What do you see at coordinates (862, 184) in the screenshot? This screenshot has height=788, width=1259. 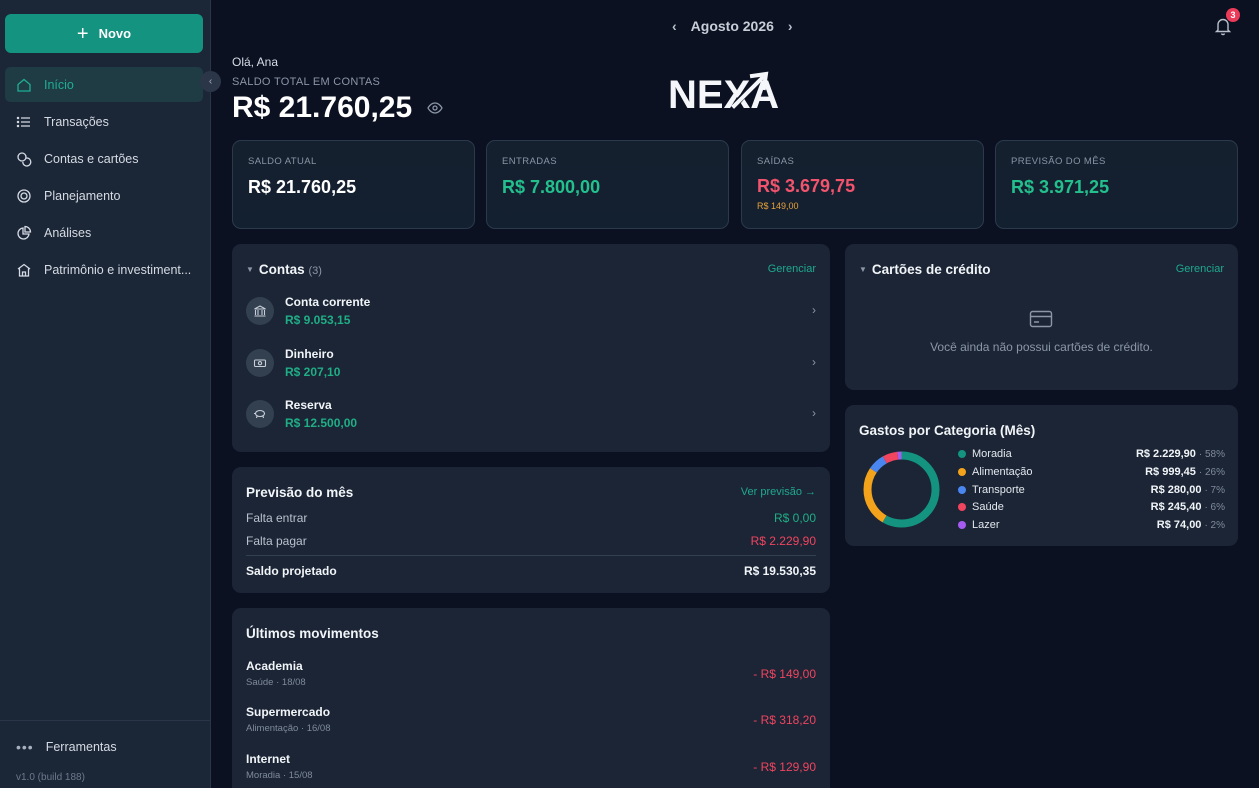 I see `stat-card-saidas: SAÍDAS R$ 3.679,75 R$ 149,00` at bounding box center [862, 184].